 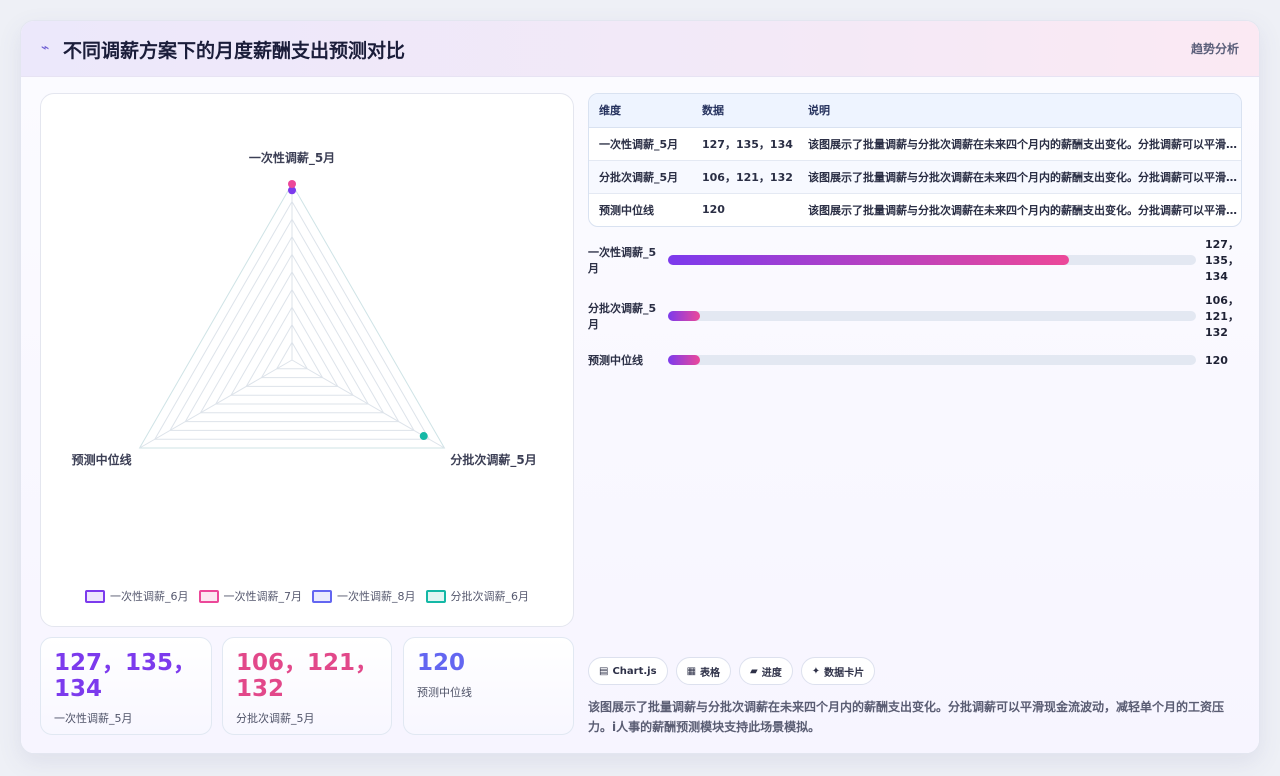 I want to click on feature-chips: ▤ Chart.js ▦ 表格 ▰ 进度 ✦ 数据卡片, so click(x=732, y=671).